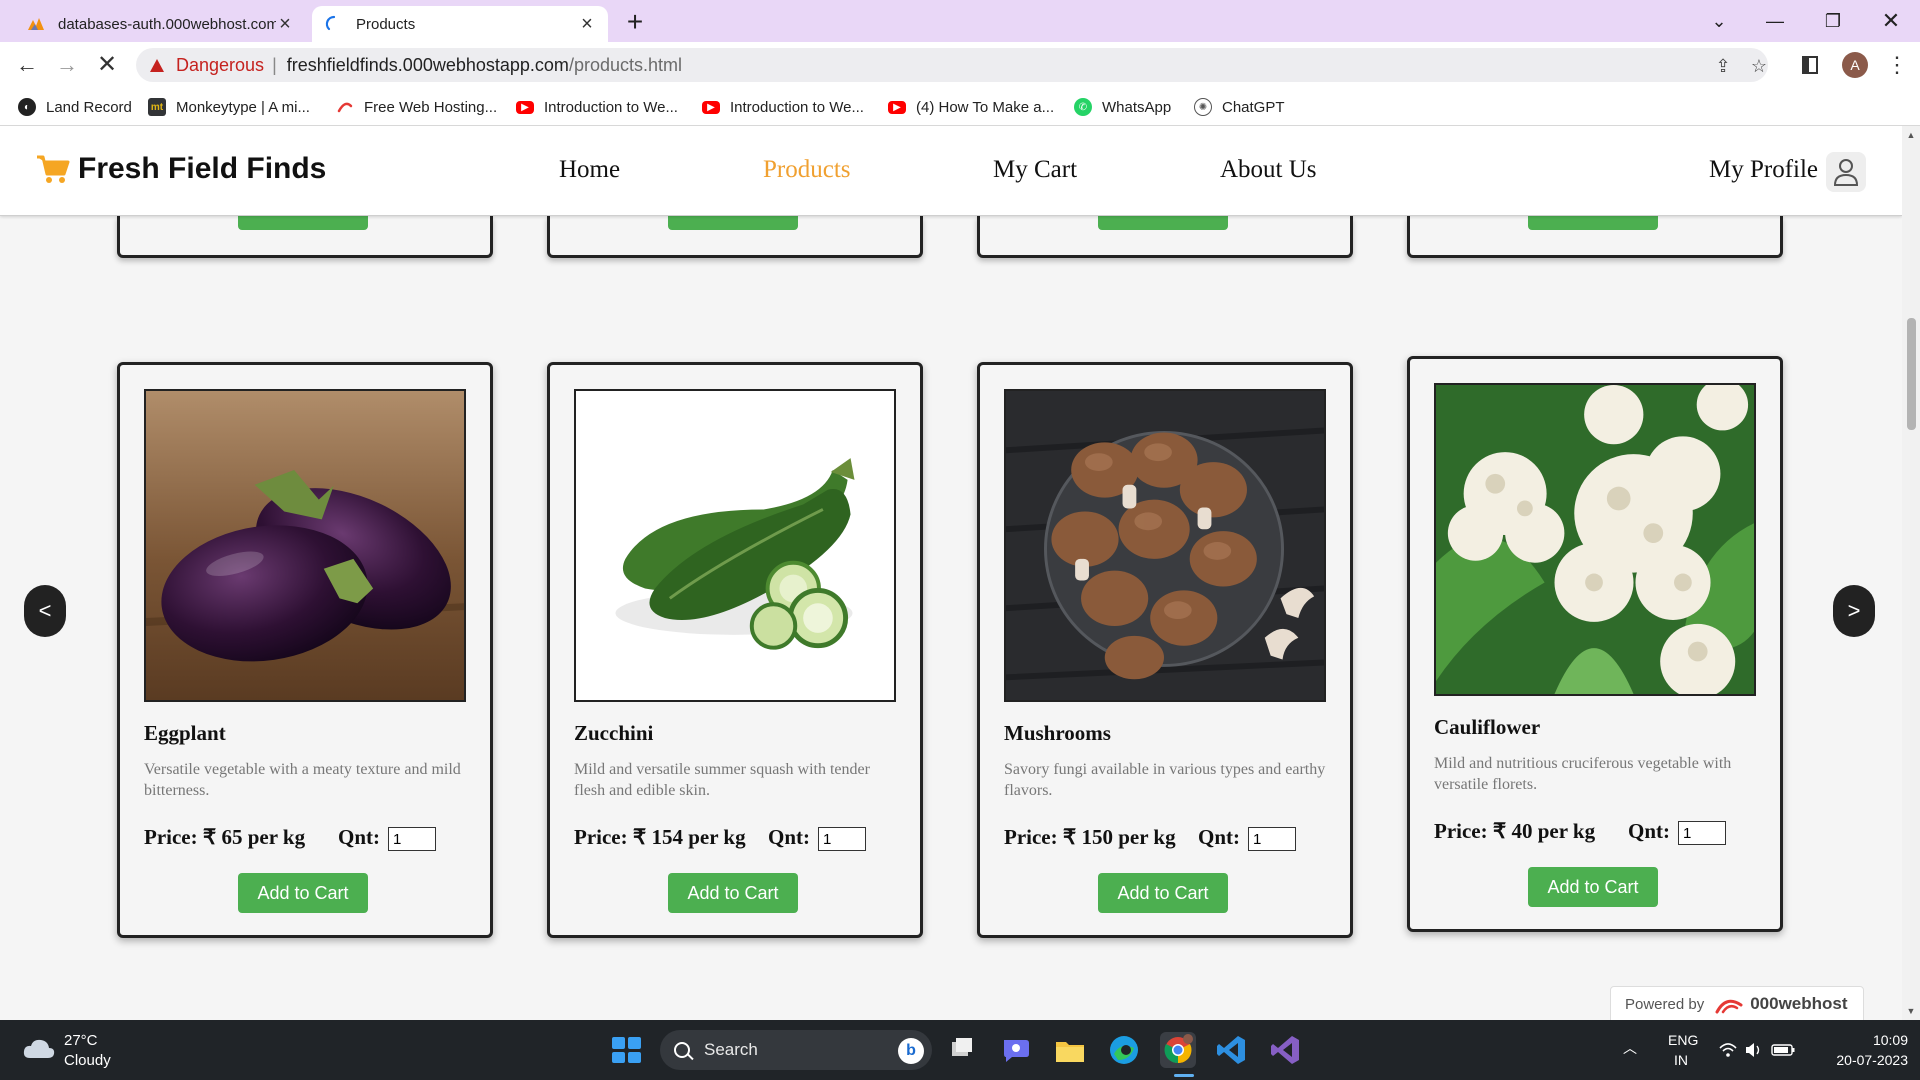 The image size is (1920, 1080). Describe the element at coordinates (67, 65) in the screenshot. I see `forward-arrow-icon: →` at that location.